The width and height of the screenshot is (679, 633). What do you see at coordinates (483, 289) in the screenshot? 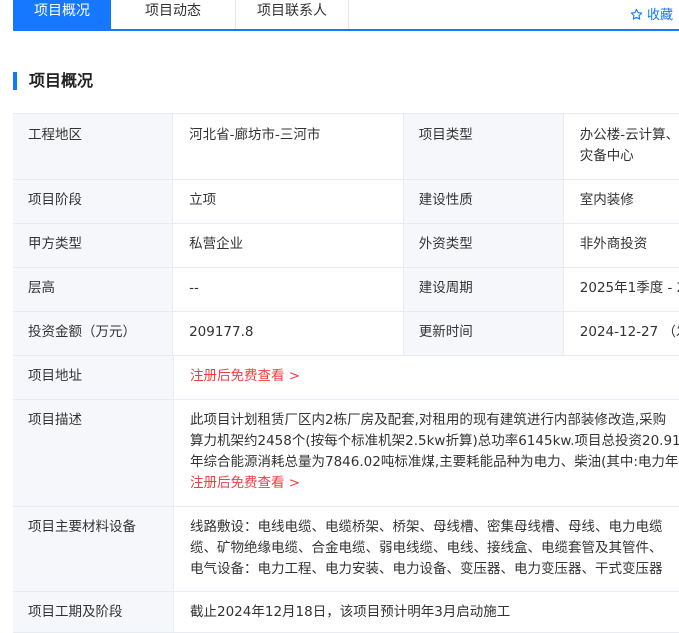
I see `field-label: 建设周期` at bounding box center [483, 289].